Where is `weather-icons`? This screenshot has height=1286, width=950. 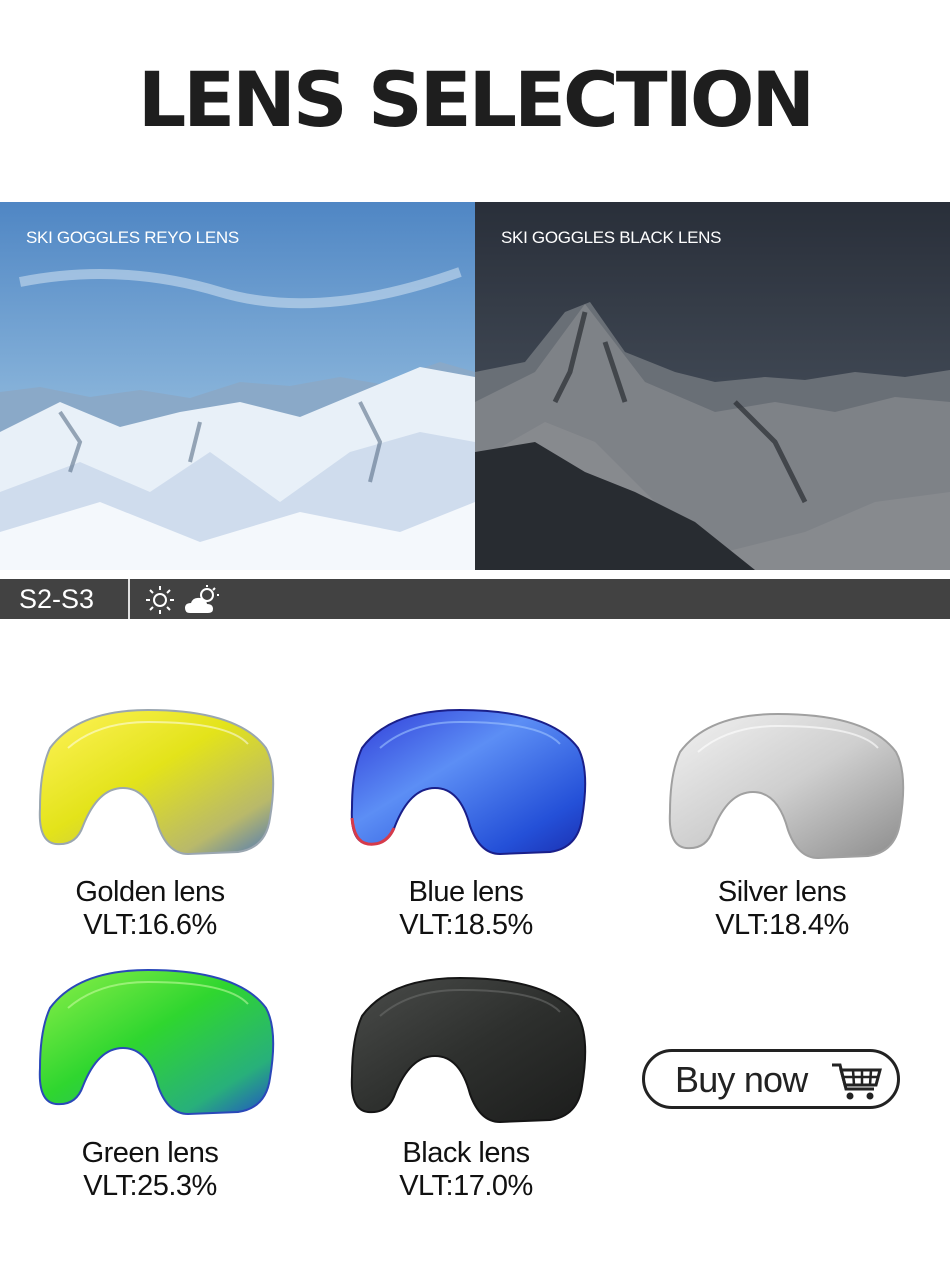 weather-icons is located at coordinates (183, 601).